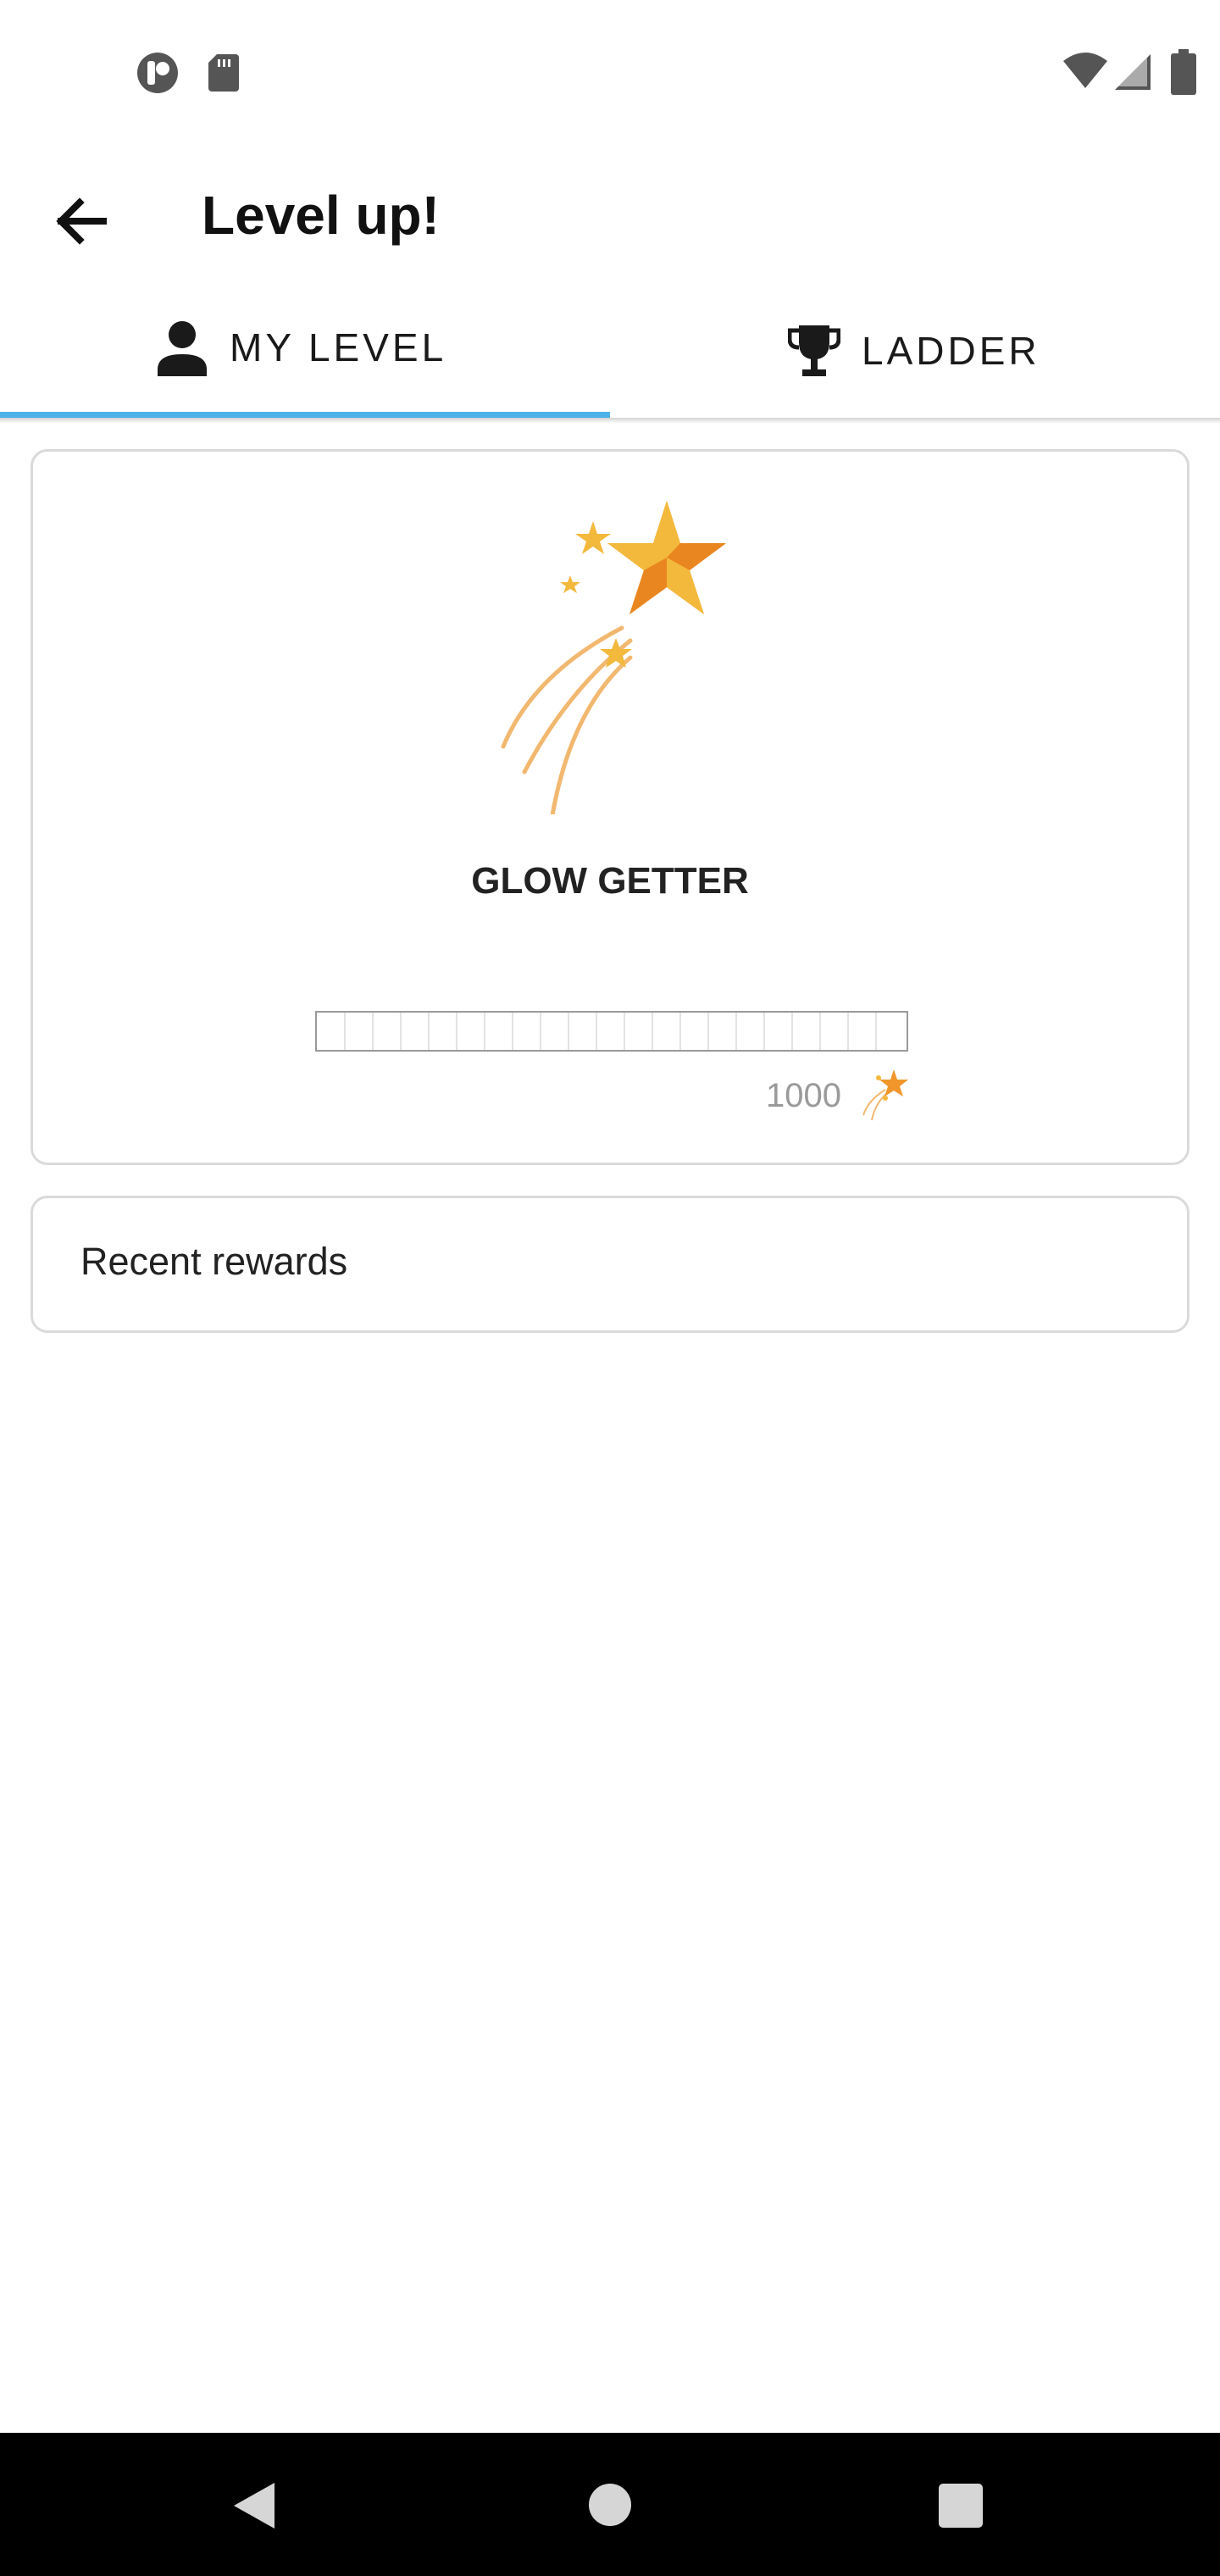 This screenshot has height=2576, width=1220. I want to click on back-arrow-icon, so click(81, 221).